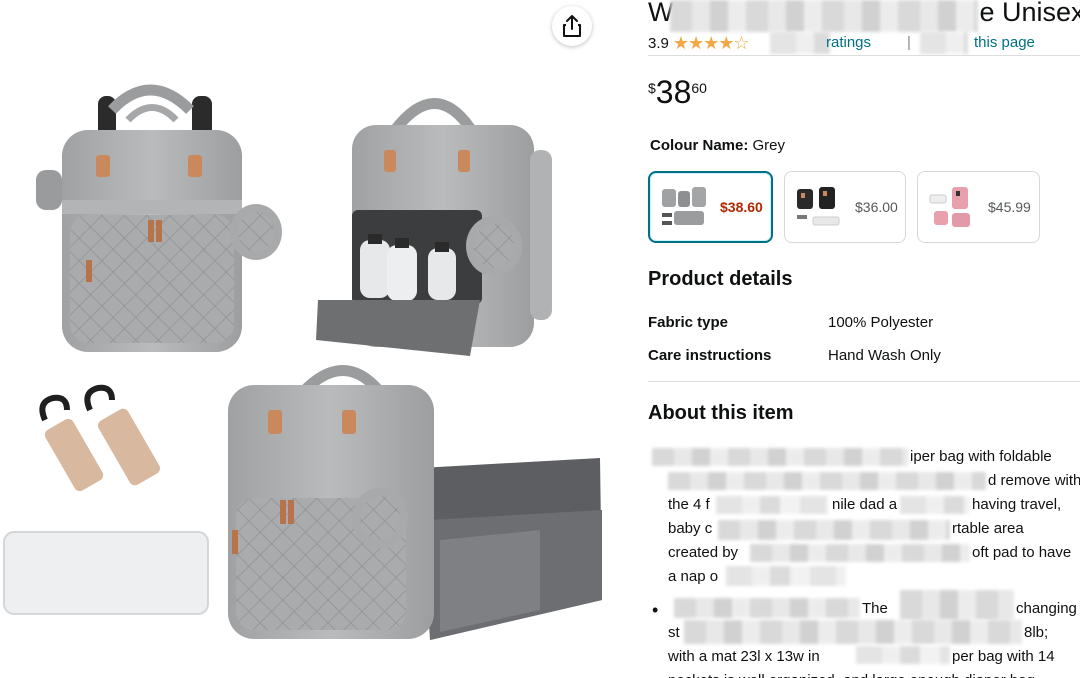  I want to click on swatch-thumbnail-black, so click(818, 206).